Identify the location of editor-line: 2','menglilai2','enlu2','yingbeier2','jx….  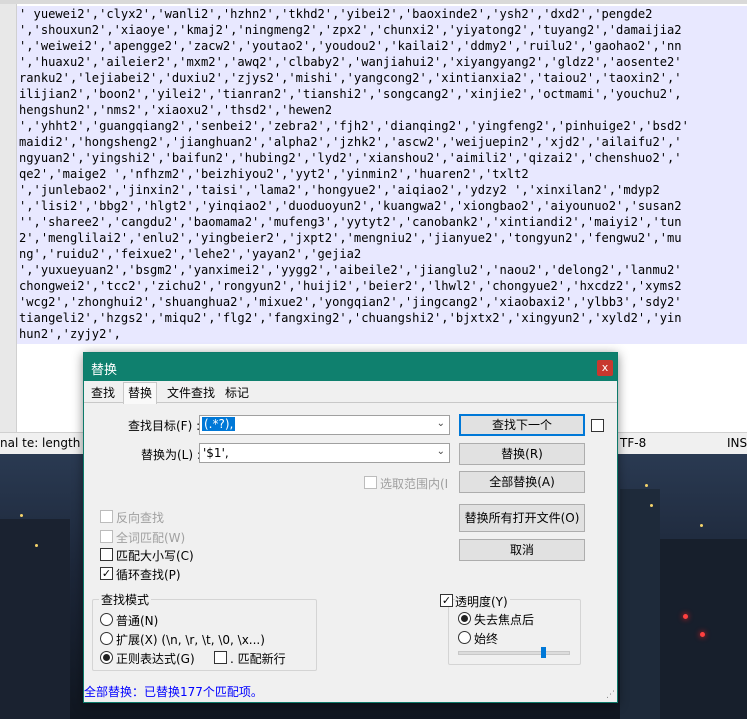
(382, 238).